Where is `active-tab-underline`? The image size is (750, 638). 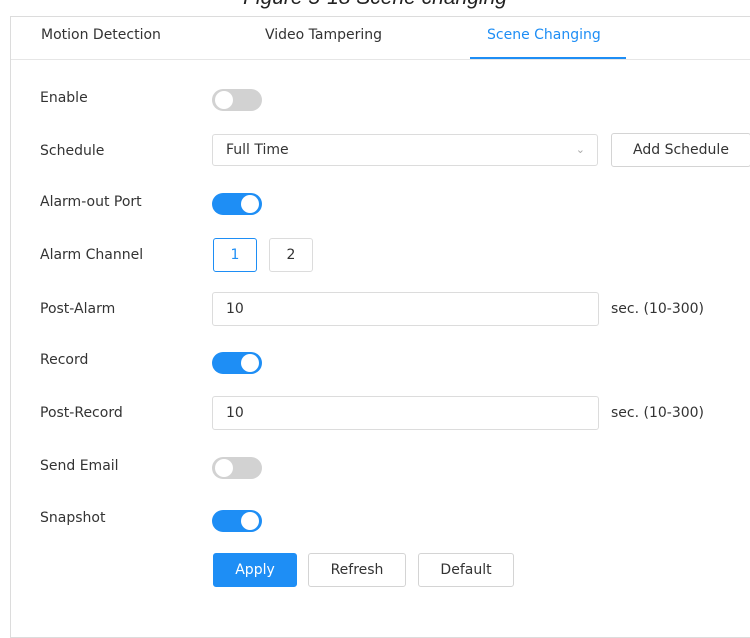
active-tab-underline is located at coordinates (548, 58).